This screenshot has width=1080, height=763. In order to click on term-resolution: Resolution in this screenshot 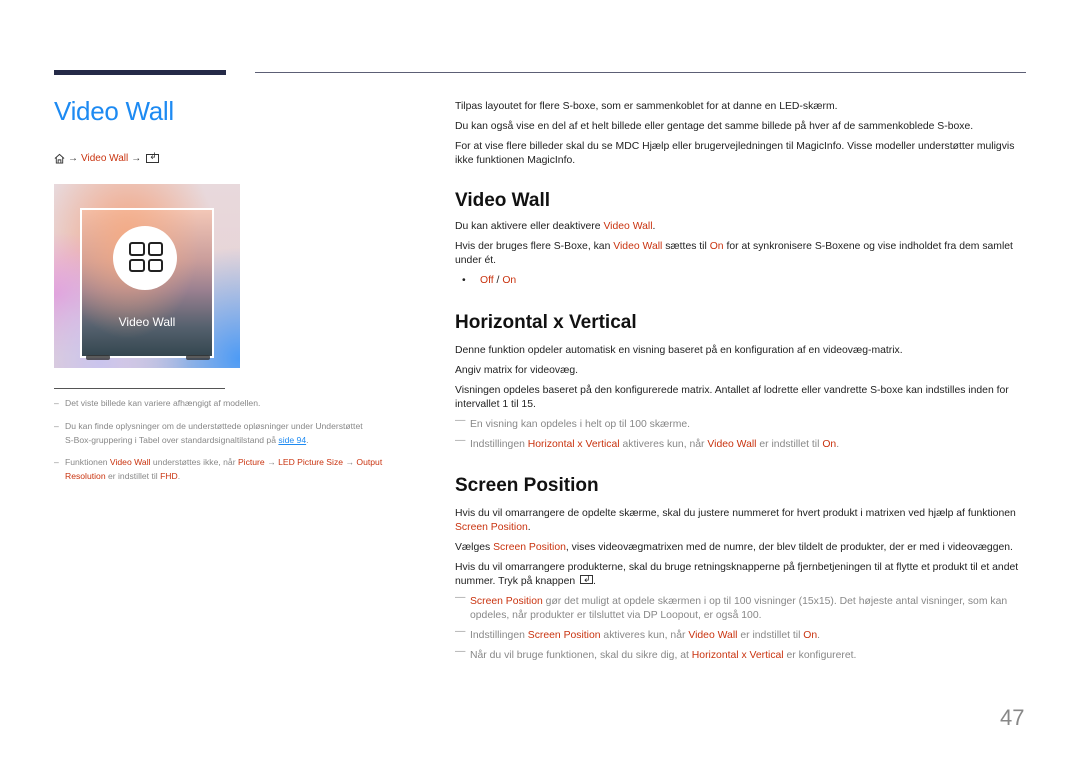, I will do `click(85, 476)`.